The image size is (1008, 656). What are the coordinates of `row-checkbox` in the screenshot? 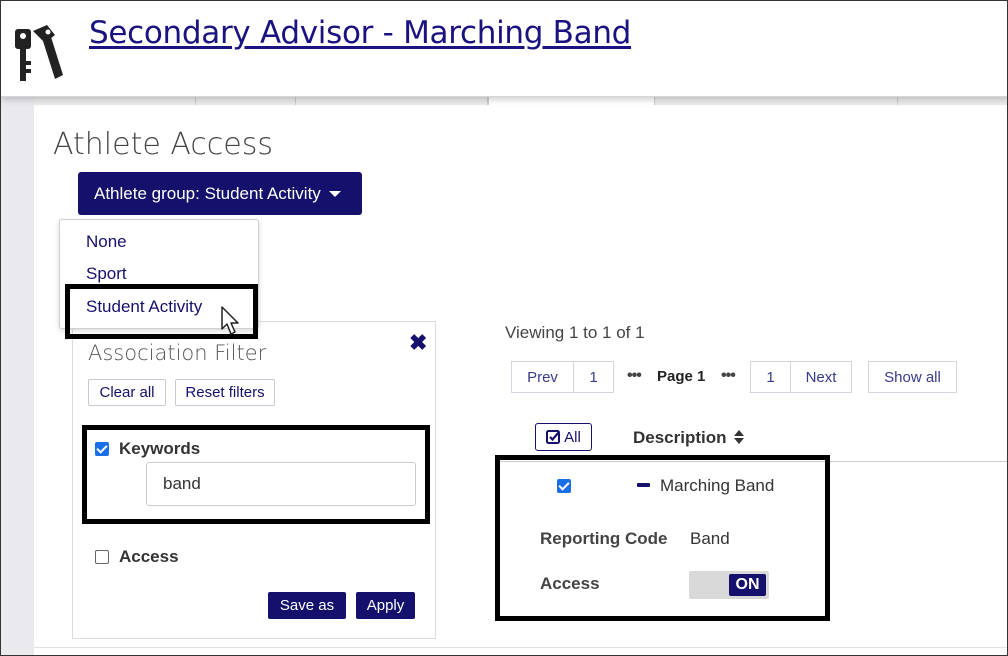 It's located at (564, 486).